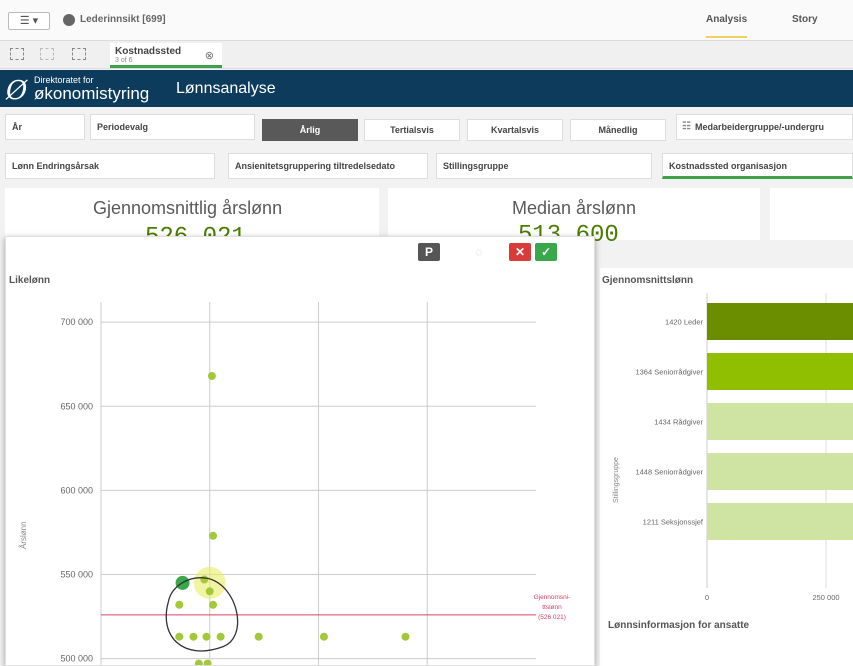 This screenshot has width=853, height=666. What do you see at coordinates (47, 54) in the screenshot?
I see `step-back-icon` at bounding box center [47, 54].